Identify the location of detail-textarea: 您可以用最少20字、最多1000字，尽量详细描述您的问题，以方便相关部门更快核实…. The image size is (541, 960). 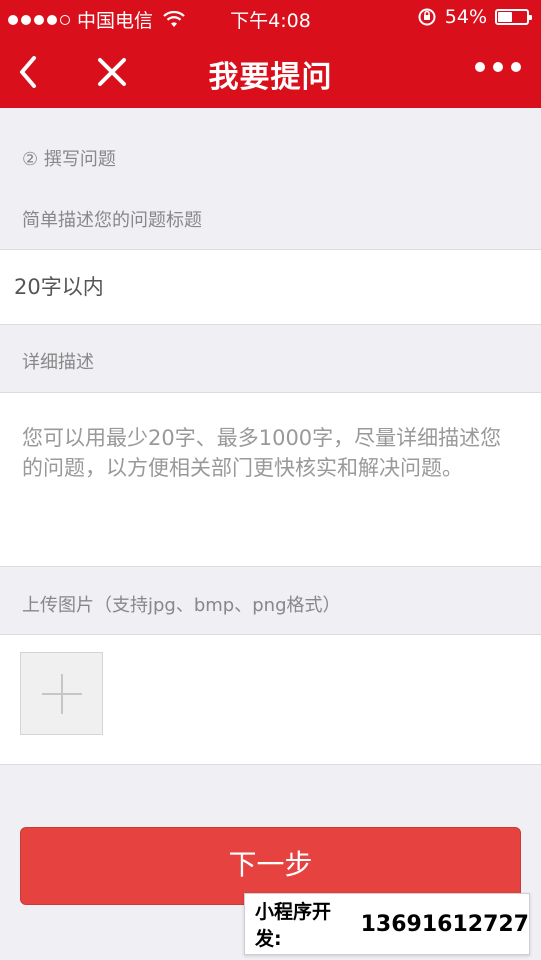
(271, 453).